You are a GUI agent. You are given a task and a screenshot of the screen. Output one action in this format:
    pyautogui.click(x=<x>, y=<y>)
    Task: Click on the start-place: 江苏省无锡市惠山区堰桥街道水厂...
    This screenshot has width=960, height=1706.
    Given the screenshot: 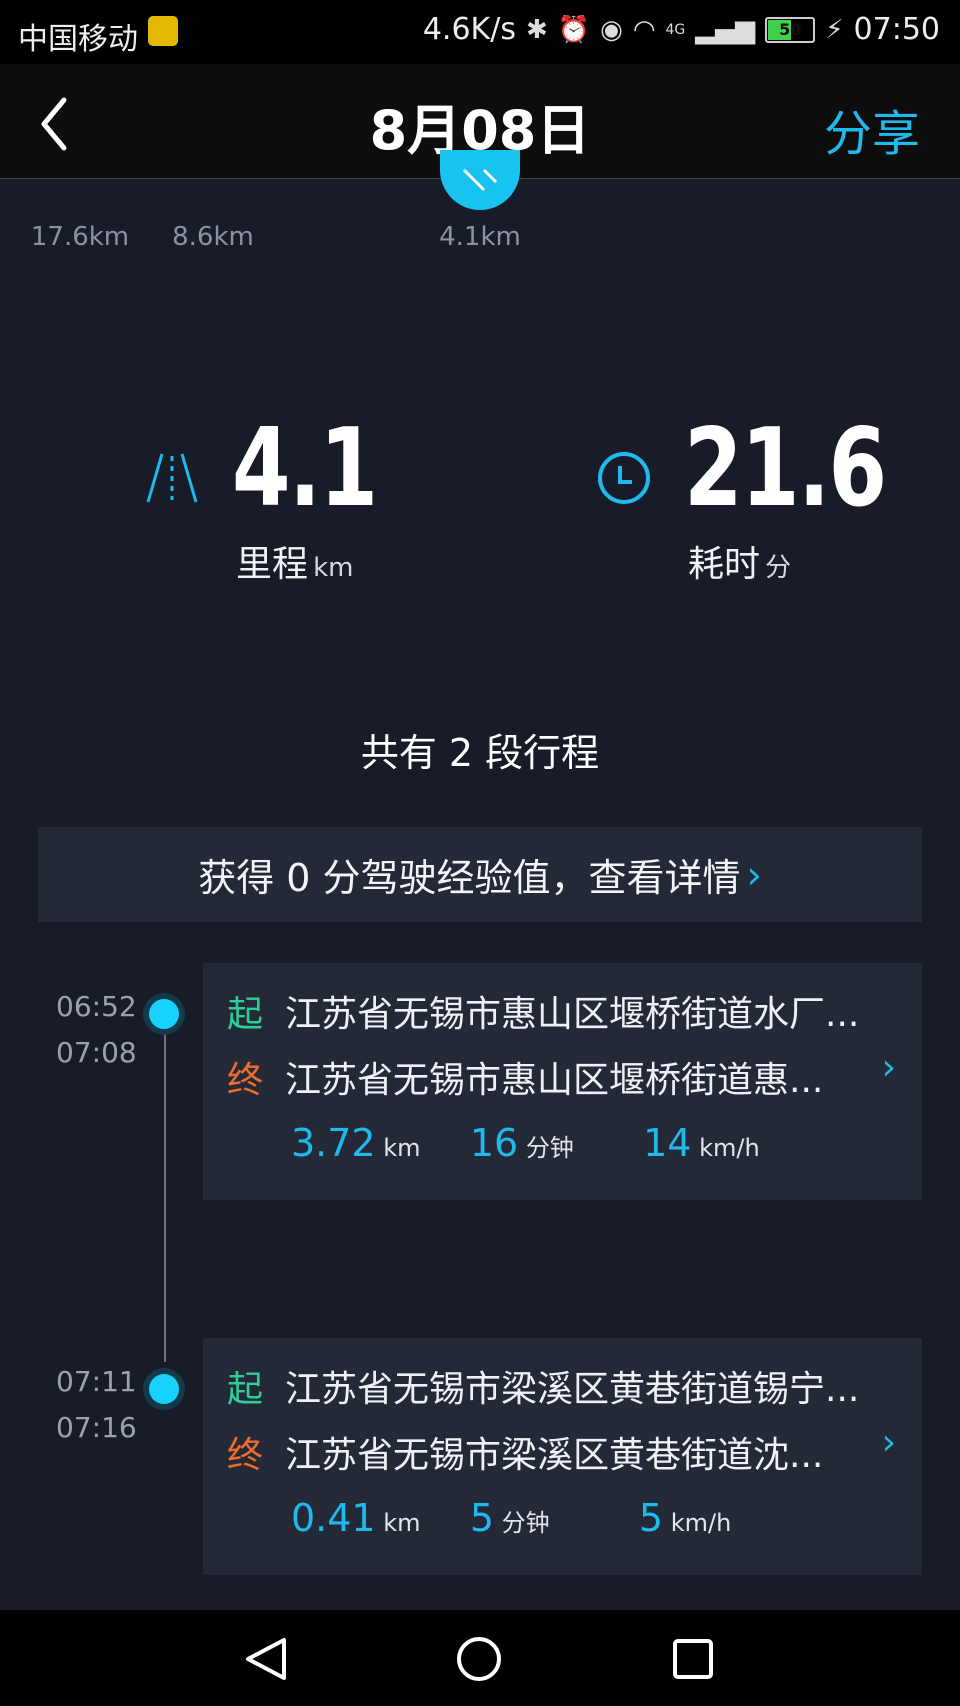 What is the action you would take?
    pyautogui.click(x=572, y=1014)
    